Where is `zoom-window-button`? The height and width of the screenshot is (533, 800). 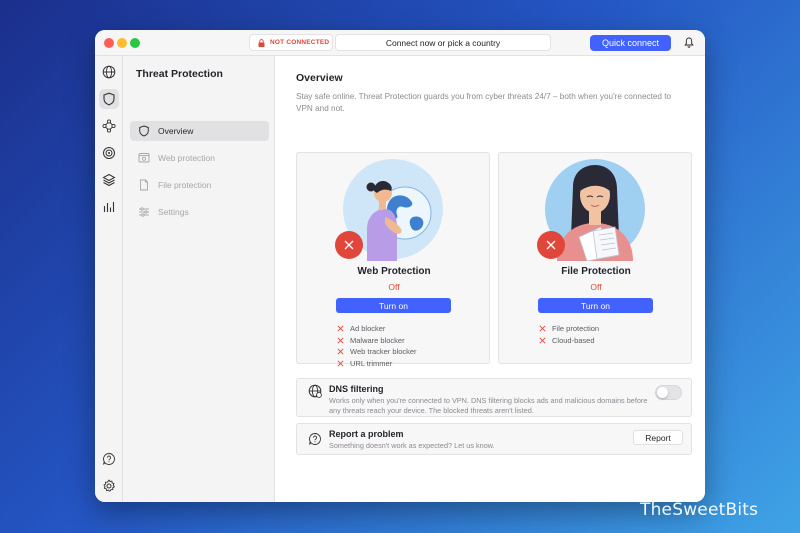
zoom-window-button is located at coordinates (135, 43).